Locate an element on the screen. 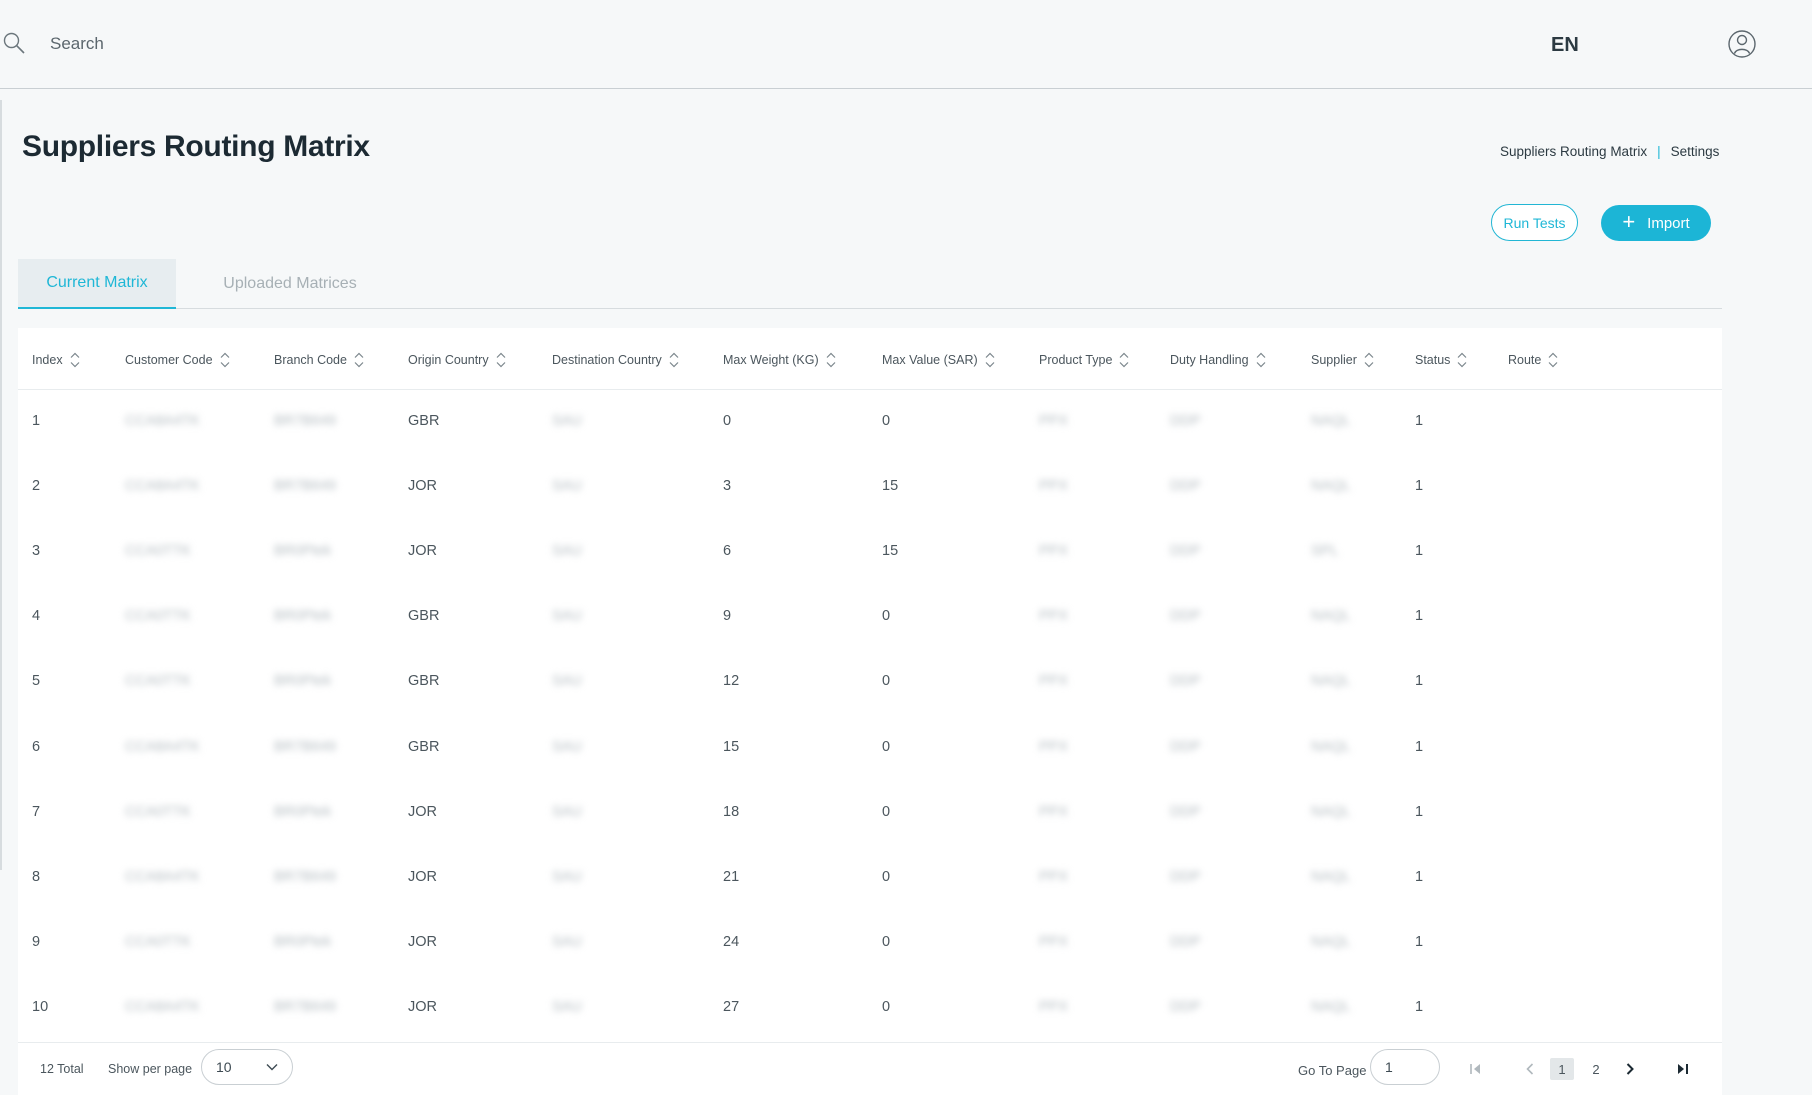 This screenshot has width=1812, height=1095. column-header-status: Status is located at coordinates (1441, 360).